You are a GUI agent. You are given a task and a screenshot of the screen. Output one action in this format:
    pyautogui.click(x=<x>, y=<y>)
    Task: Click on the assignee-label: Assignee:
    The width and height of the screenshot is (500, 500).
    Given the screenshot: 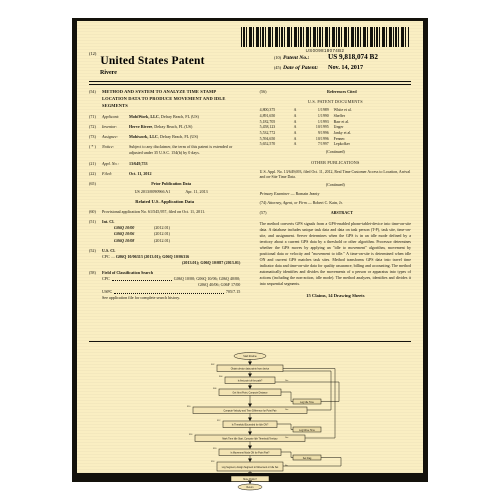 What is the action you would take?
    pyautogui.click(x=110, y=137)
    